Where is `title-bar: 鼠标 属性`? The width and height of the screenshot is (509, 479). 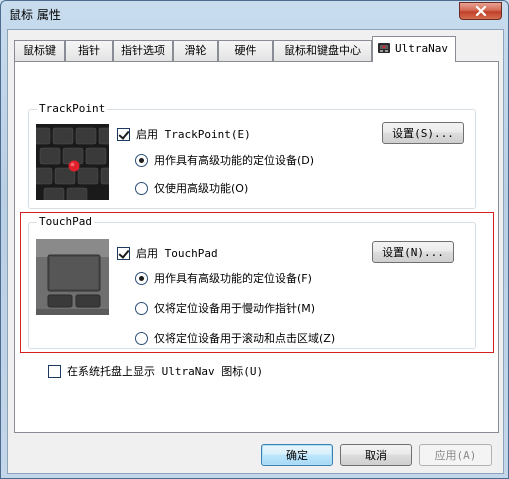
title-bar: 鼠标 属性 is located at coordinates (254, 14).